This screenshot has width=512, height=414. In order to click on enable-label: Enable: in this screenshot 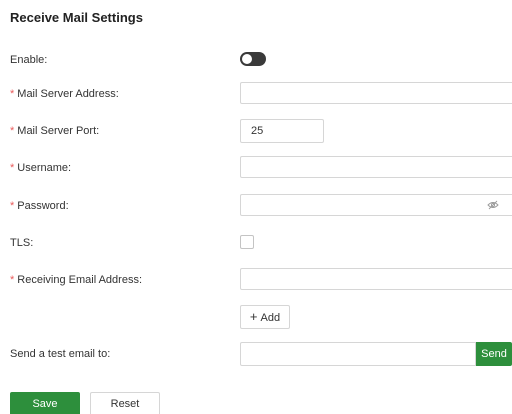, I will do `click(28, 60)`.